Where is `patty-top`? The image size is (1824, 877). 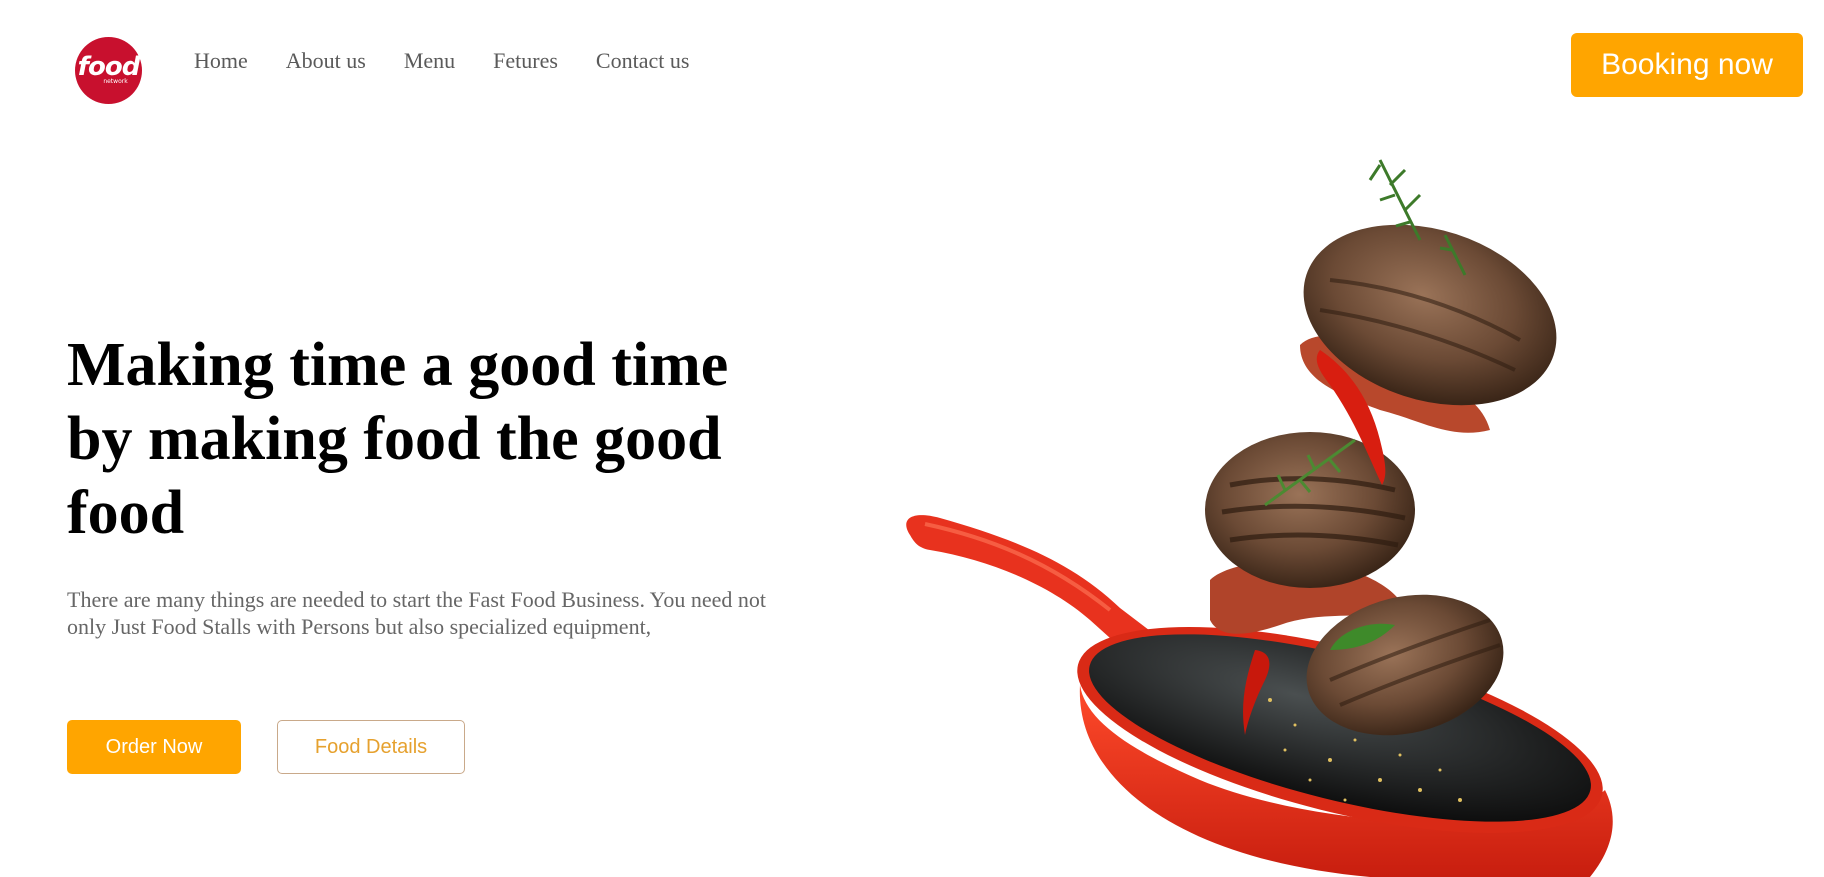 patty-top is located at coordinates (1430, 315).